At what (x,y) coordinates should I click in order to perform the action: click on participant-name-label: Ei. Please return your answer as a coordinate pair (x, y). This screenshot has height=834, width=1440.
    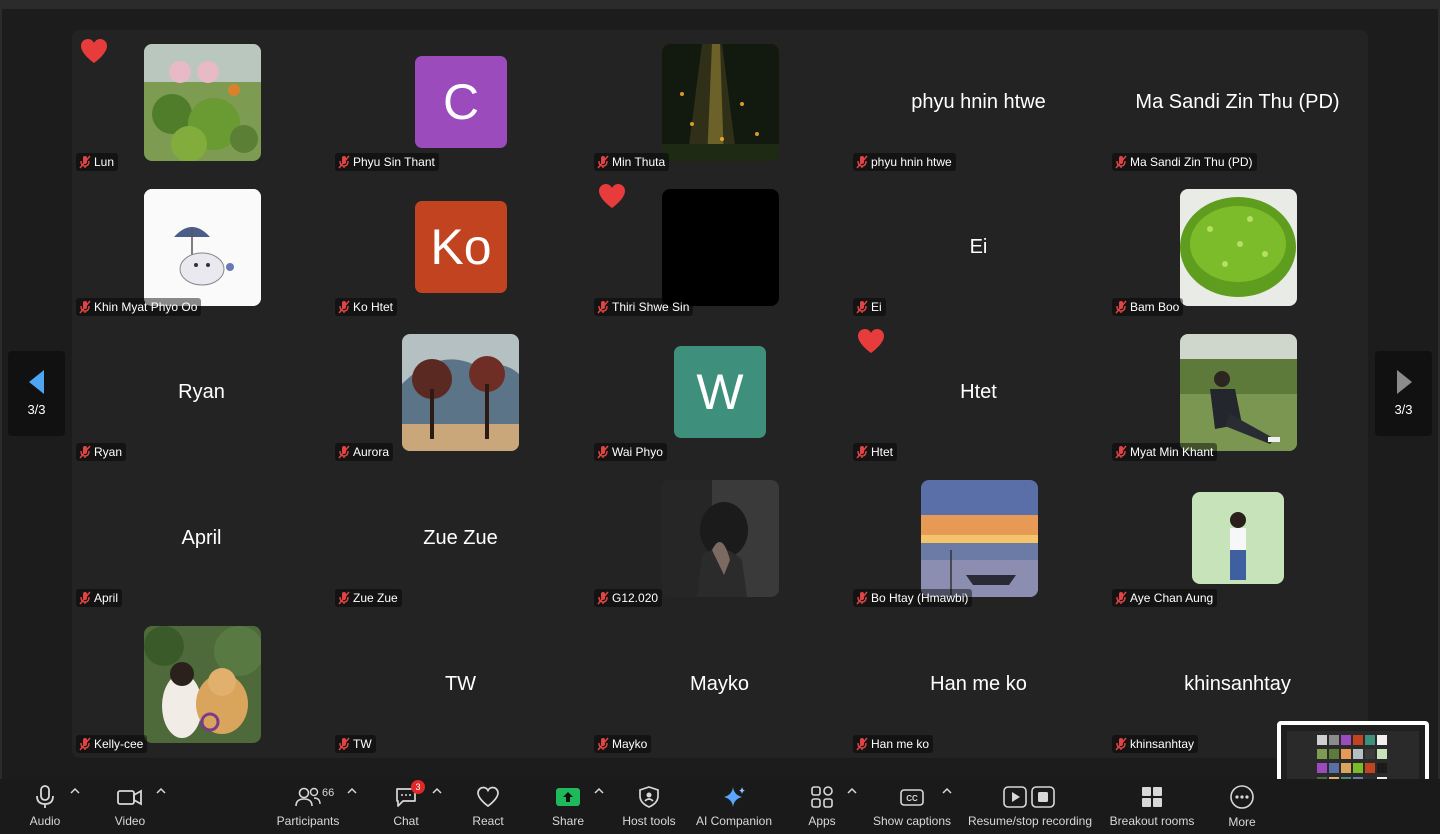
    Looking at the image, I should click on (869, 307).